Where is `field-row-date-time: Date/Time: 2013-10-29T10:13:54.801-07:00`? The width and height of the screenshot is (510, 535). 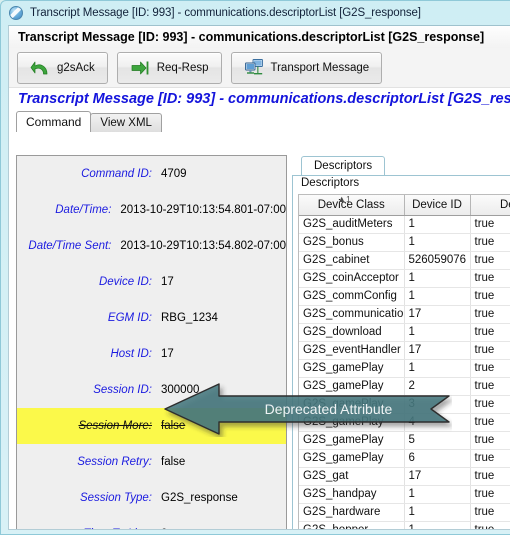 field-row-date-time: Date/Time: 2013-10-29T10:13:54.801-07:00 is located at coordinates (151, 210).